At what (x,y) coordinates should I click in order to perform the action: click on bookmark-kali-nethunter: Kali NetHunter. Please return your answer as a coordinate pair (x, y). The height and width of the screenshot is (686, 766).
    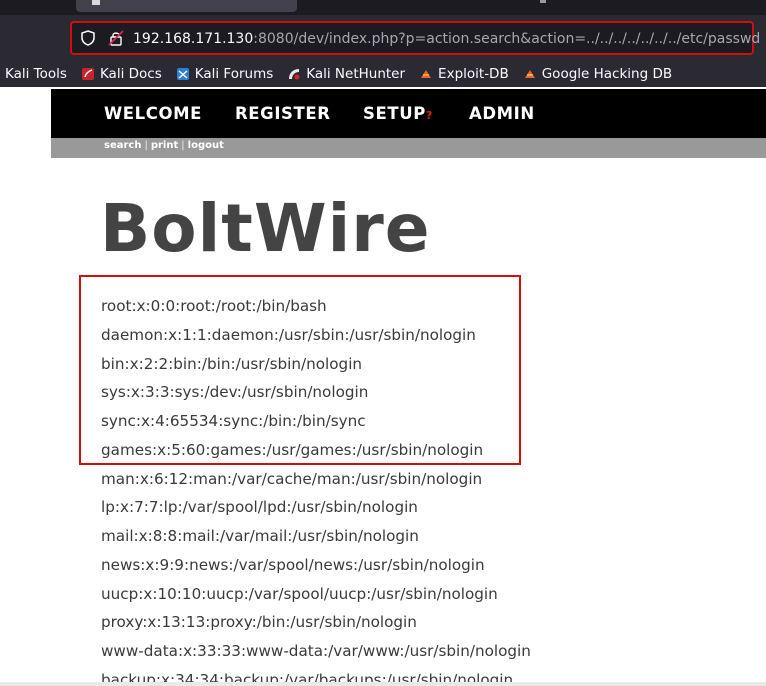
    Looking at the image, I should click on (346, 74).